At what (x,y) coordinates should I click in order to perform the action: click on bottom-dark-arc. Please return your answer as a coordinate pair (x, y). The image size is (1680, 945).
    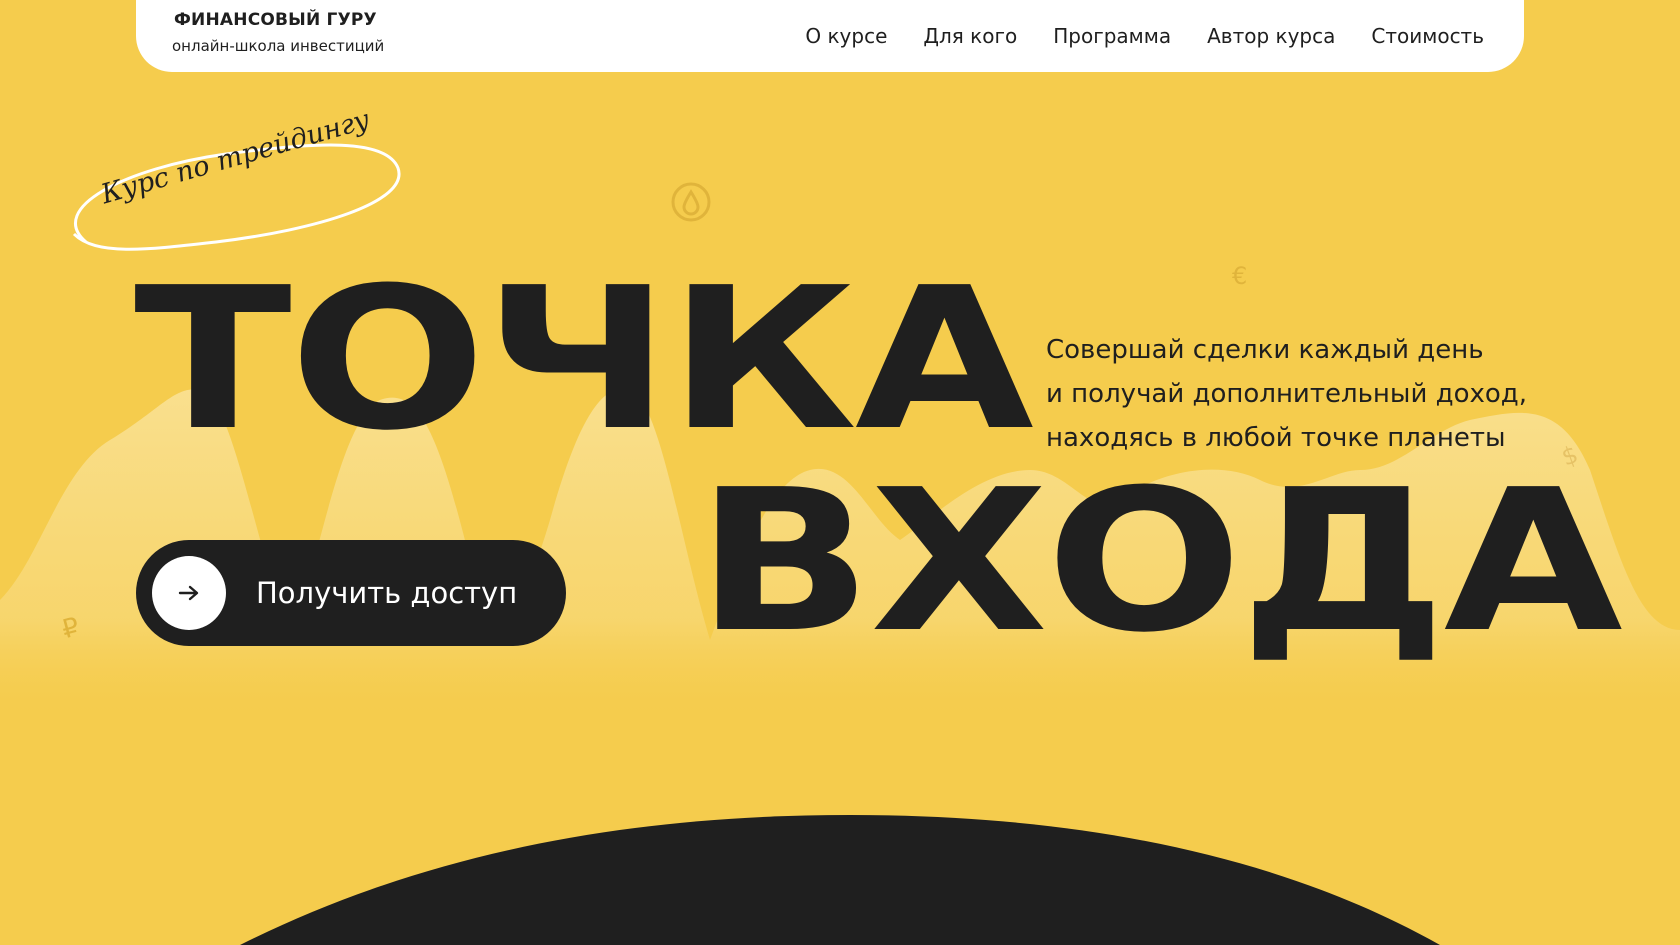
    Looking at the image, I should click on (840, 880).